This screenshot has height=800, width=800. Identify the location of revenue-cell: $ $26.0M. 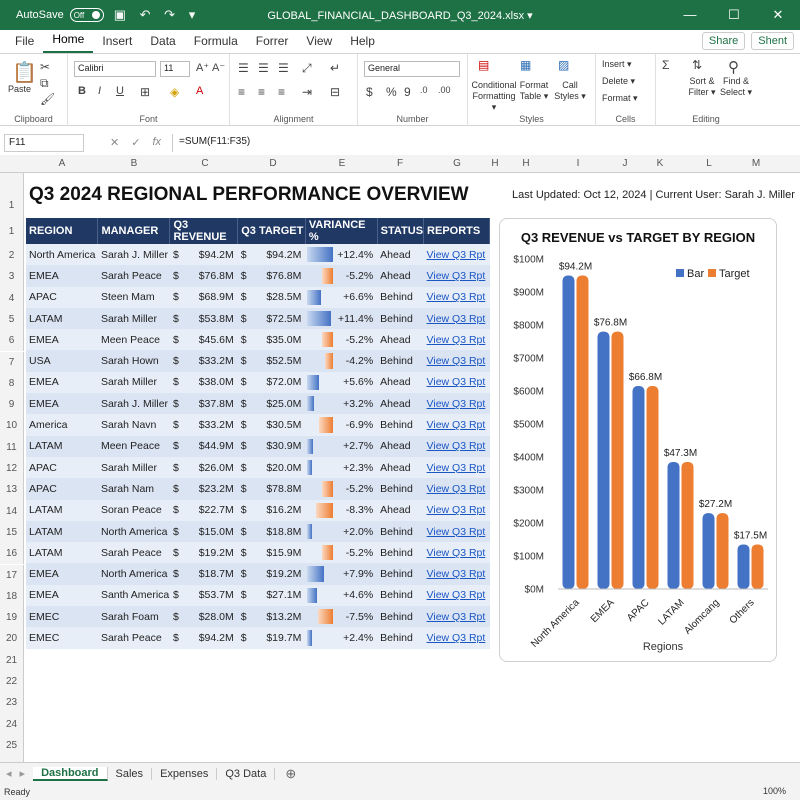
(203, 467).